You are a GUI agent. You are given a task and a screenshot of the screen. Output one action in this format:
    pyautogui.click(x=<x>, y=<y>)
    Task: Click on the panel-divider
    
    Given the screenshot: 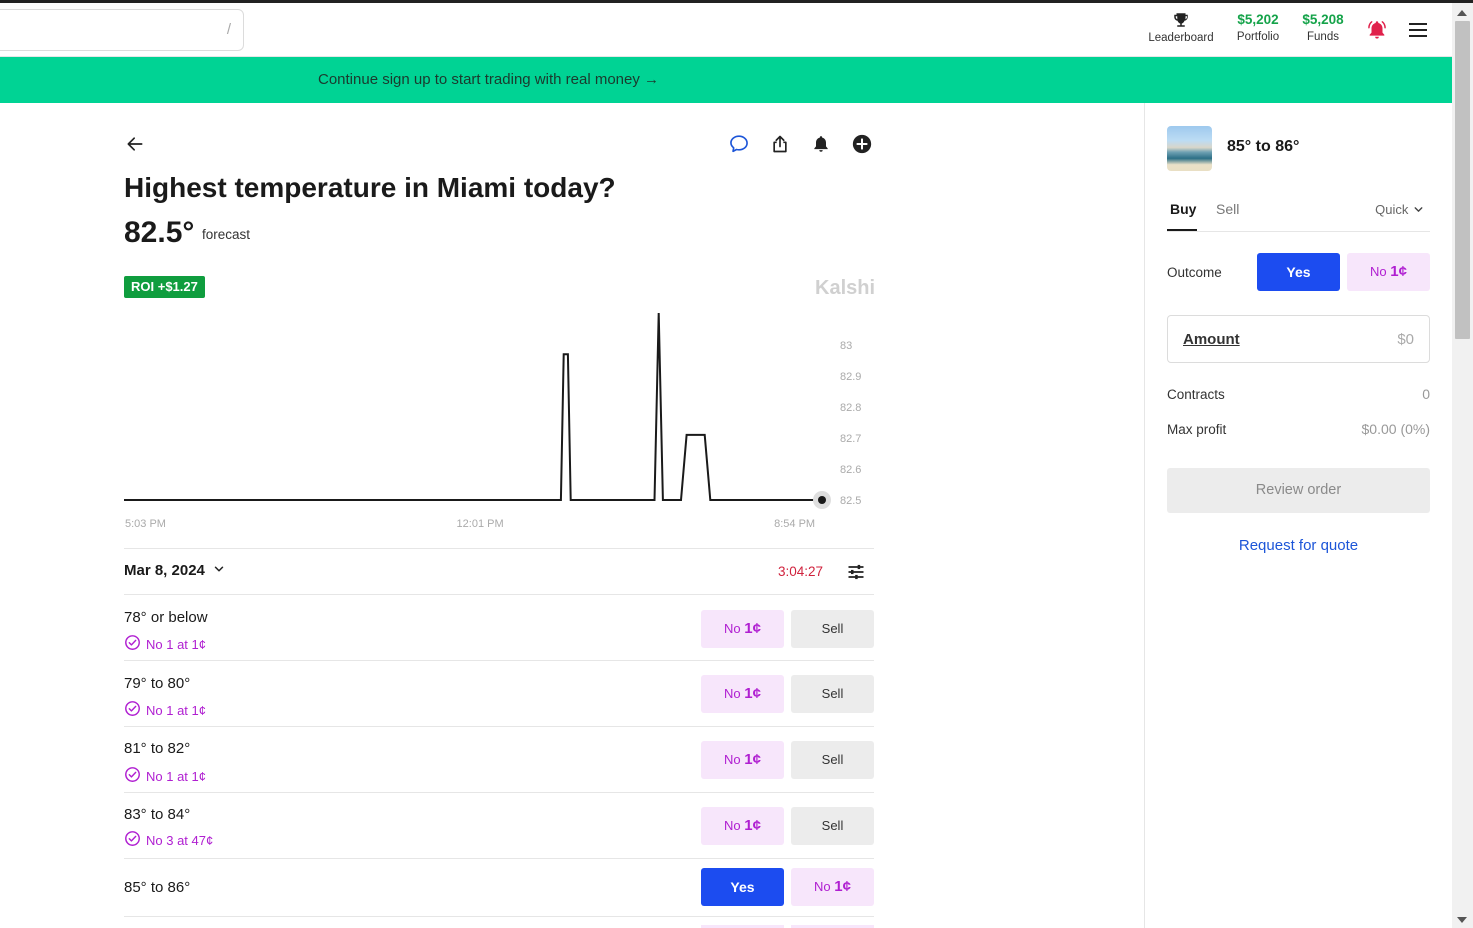 What is the action you would take?
    pyautogui.click(x=1144, y=515)
    